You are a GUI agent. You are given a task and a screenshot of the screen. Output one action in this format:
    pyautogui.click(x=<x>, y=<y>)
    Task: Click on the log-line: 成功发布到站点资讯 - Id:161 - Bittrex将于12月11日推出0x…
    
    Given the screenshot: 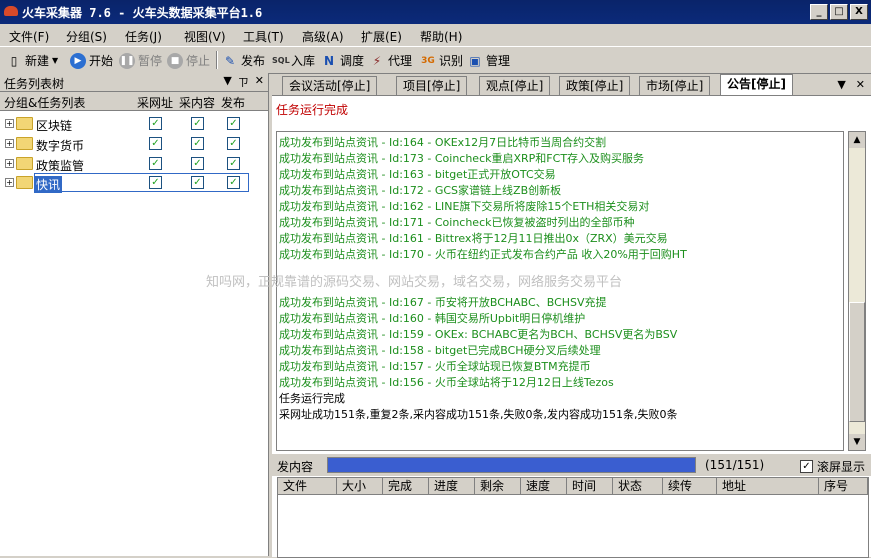 What is the action you would take?
    pyautogui.click(x=473, y=238)
    